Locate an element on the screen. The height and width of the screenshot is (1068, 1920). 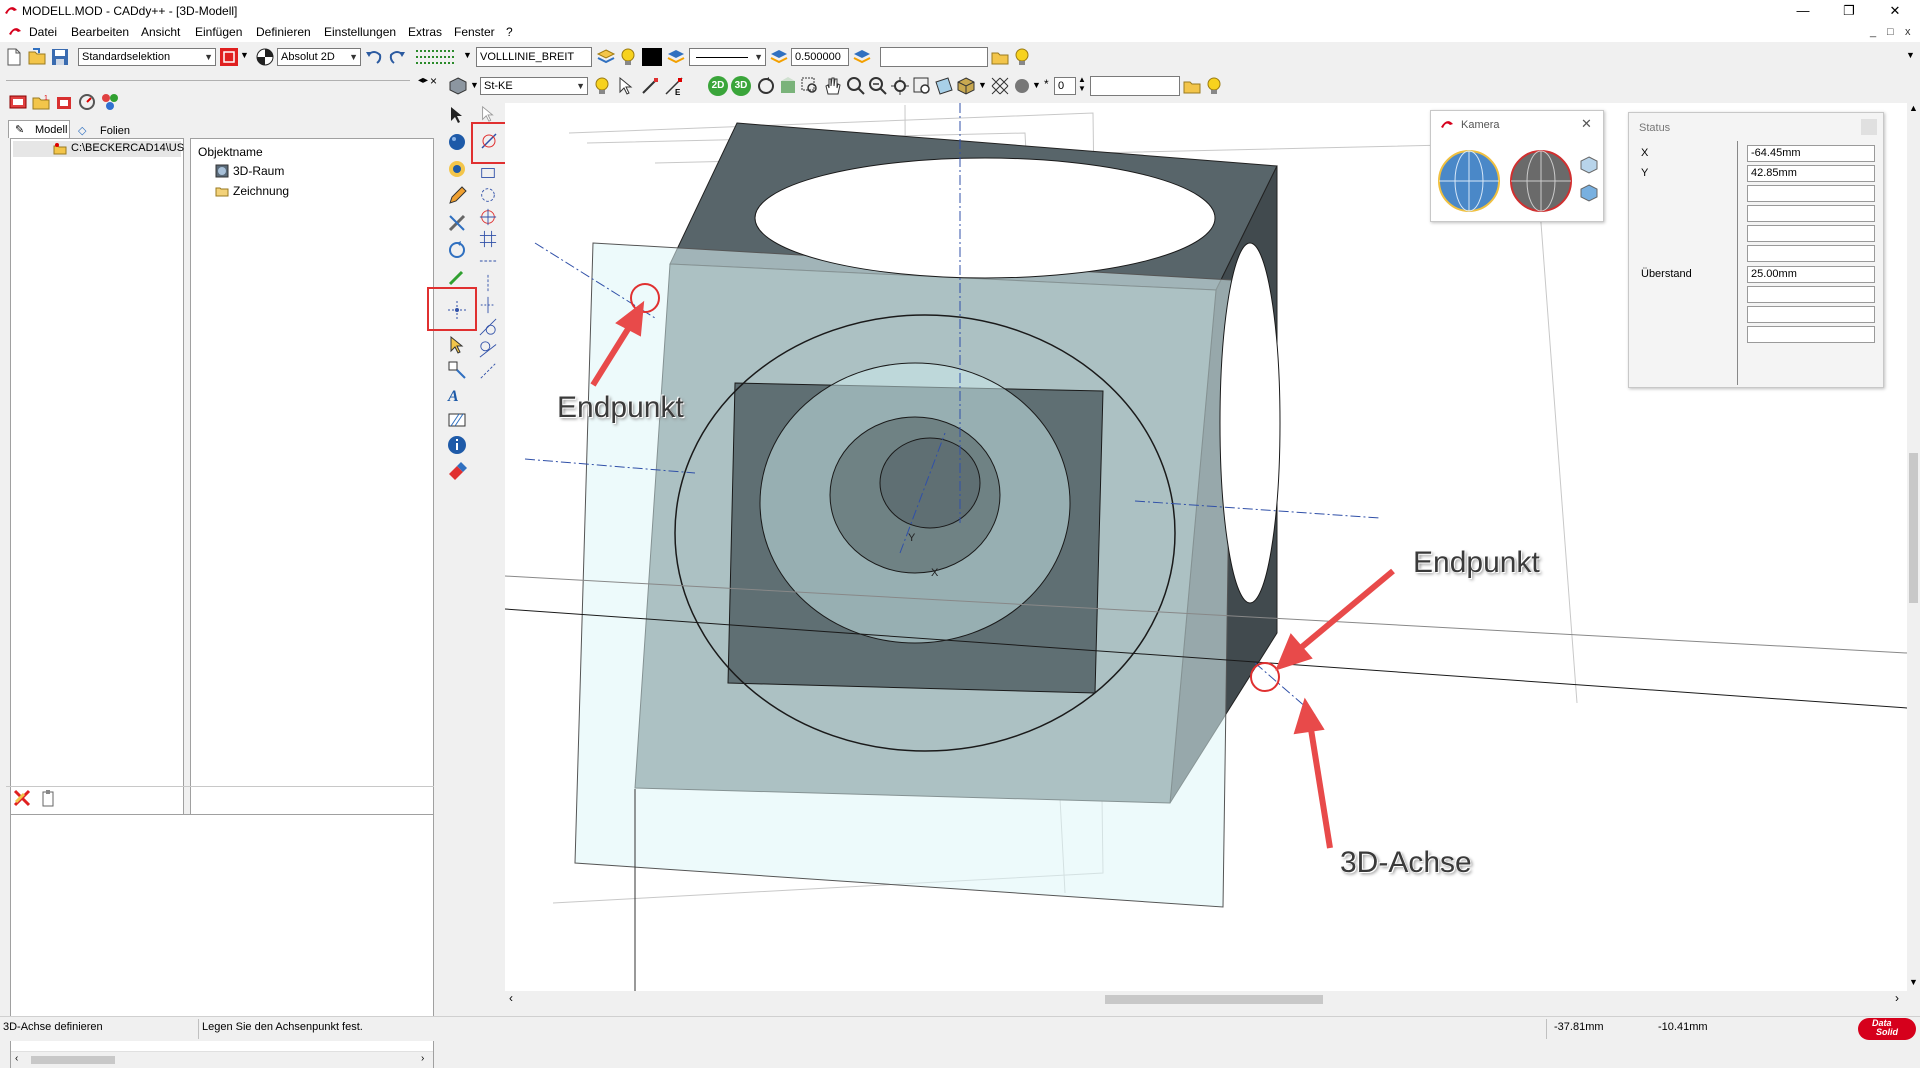
menu-fenster: Fenster is located at coordinates (474, 32).